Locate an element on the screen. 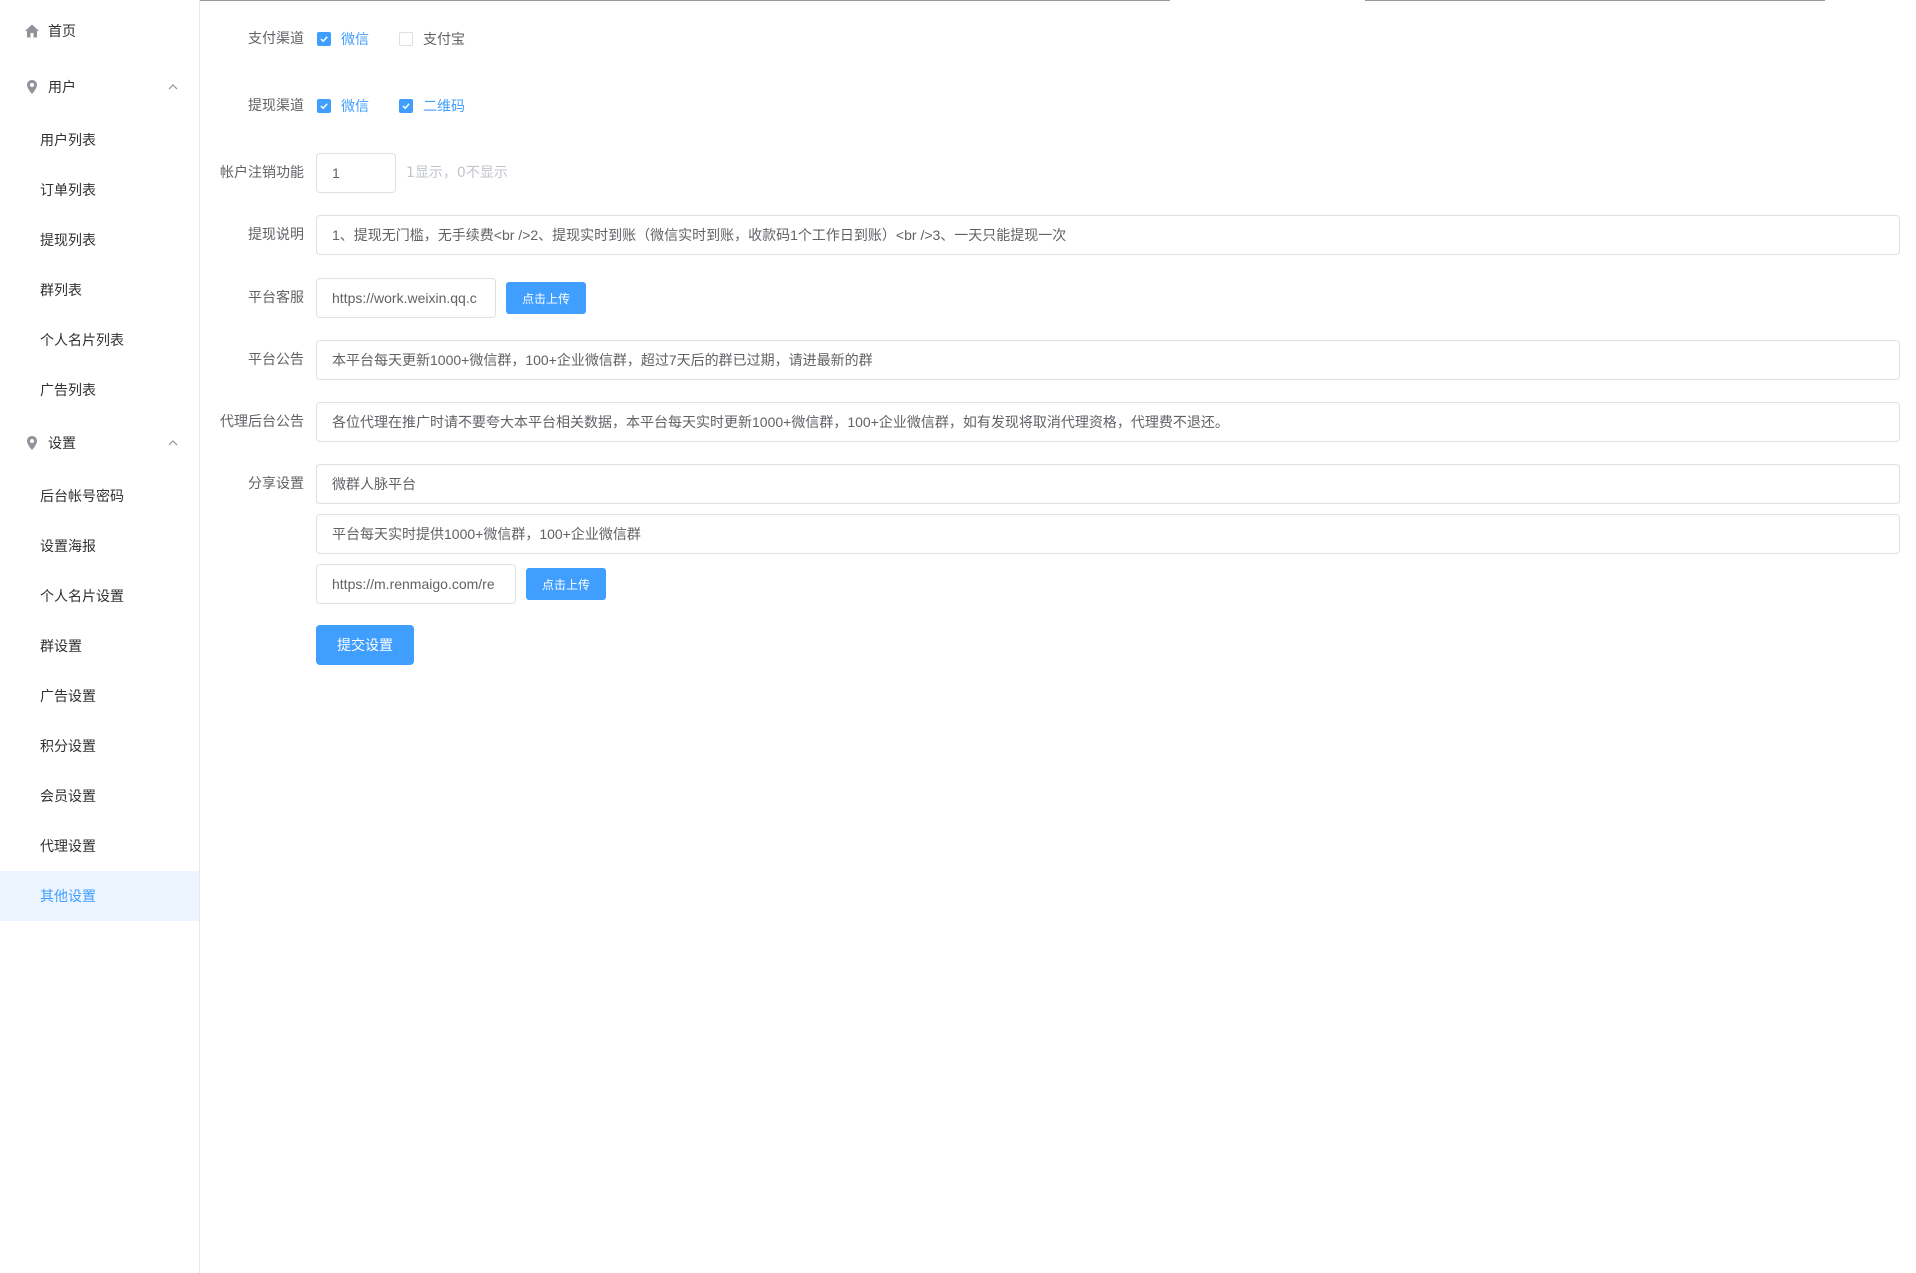 This screenshot has width=1916, height=1273. sidebar-item-group-settings: 群设置 is located at coordinates (99, 646).